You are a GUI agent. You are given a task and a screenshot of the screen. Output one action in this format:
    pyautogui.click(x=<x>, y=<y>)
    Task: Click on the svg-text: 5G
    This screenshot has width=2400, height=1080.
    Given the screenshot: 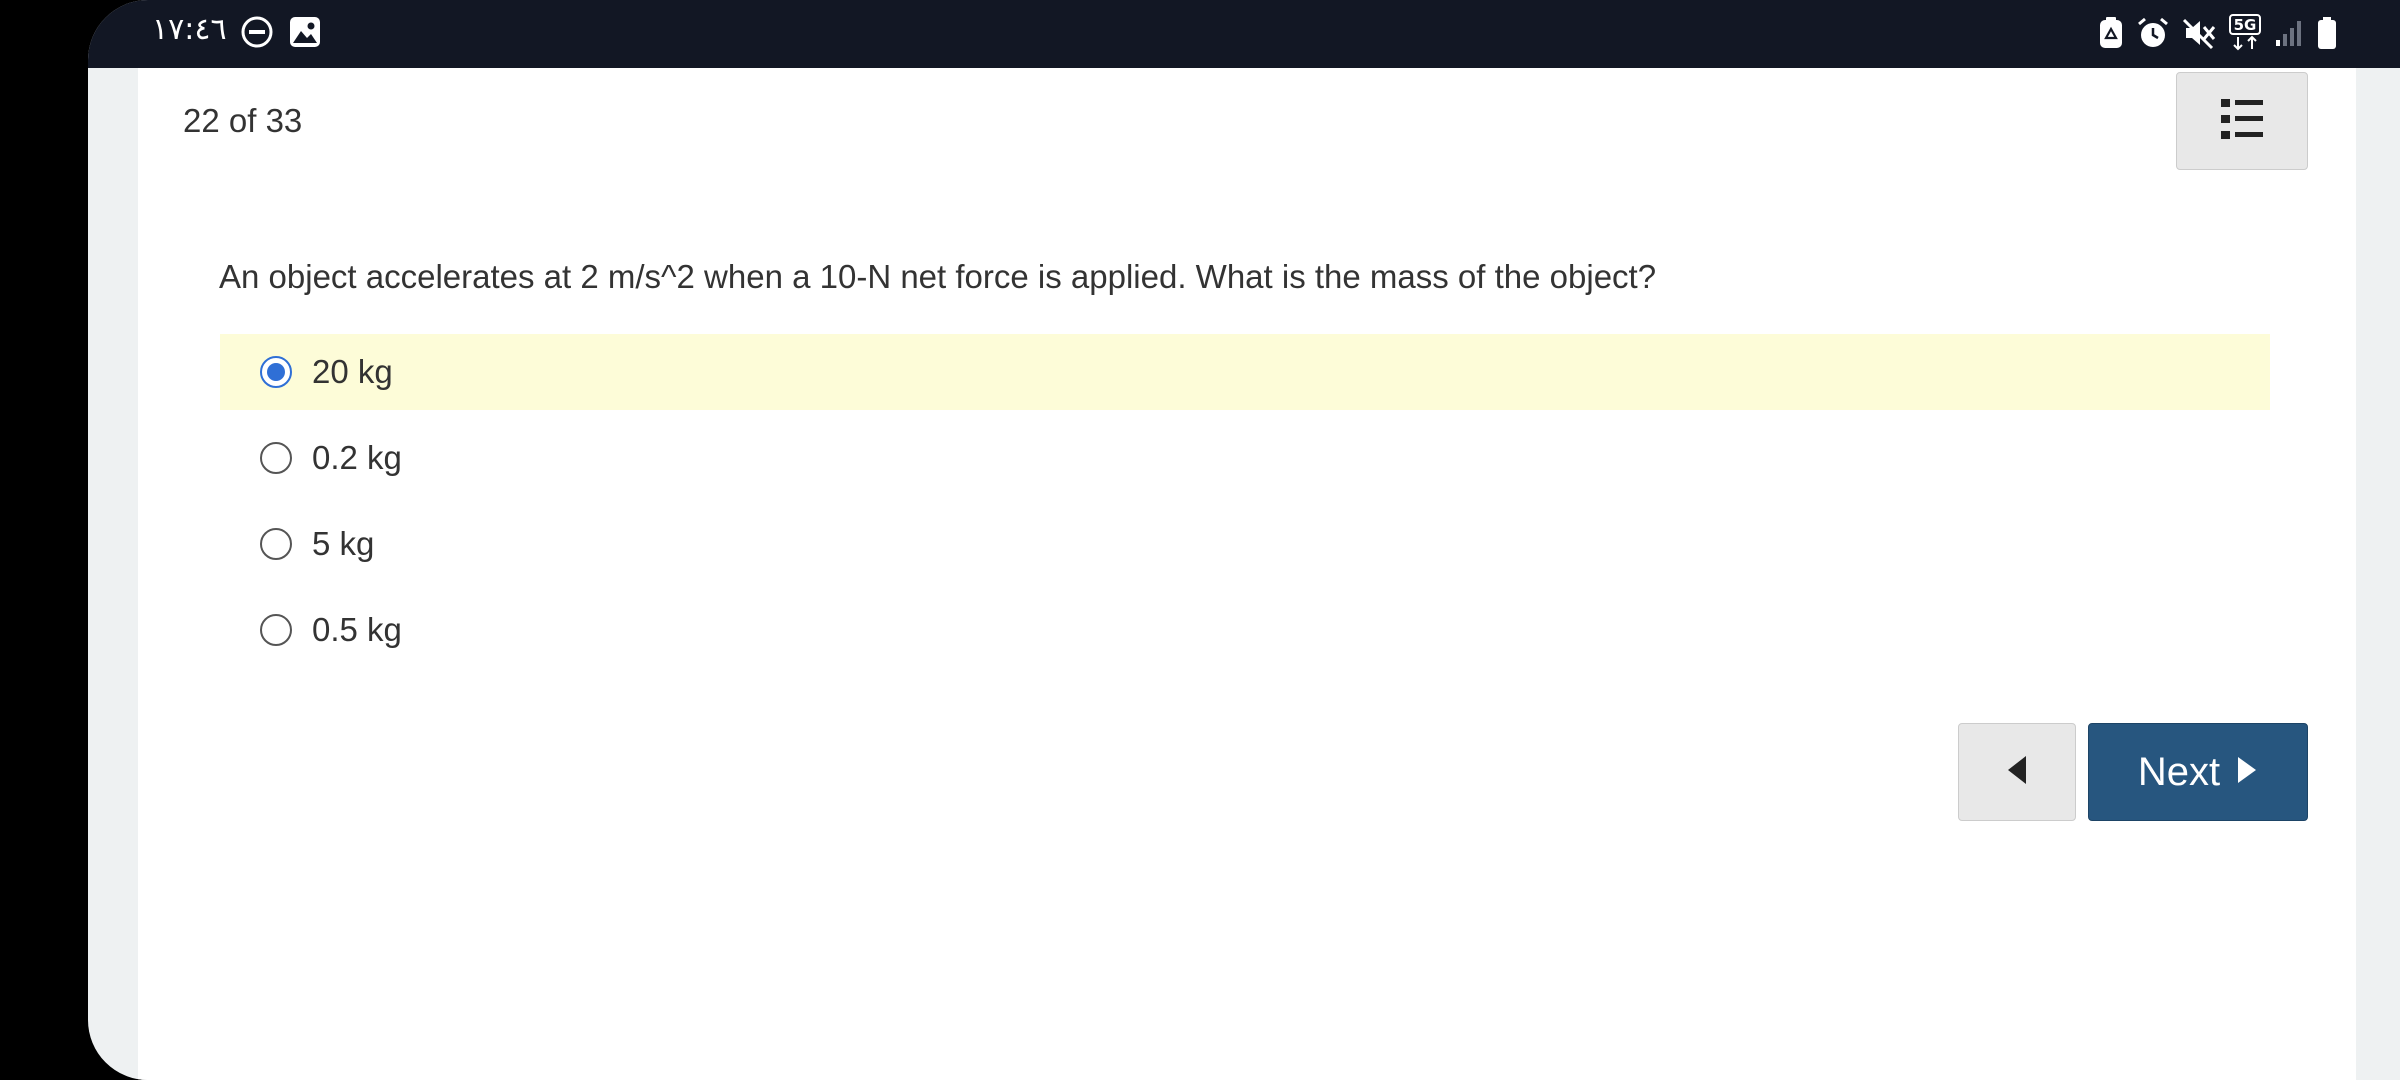 What is the action you would take?
    pyautogui.click(x=2245, y=25)
    